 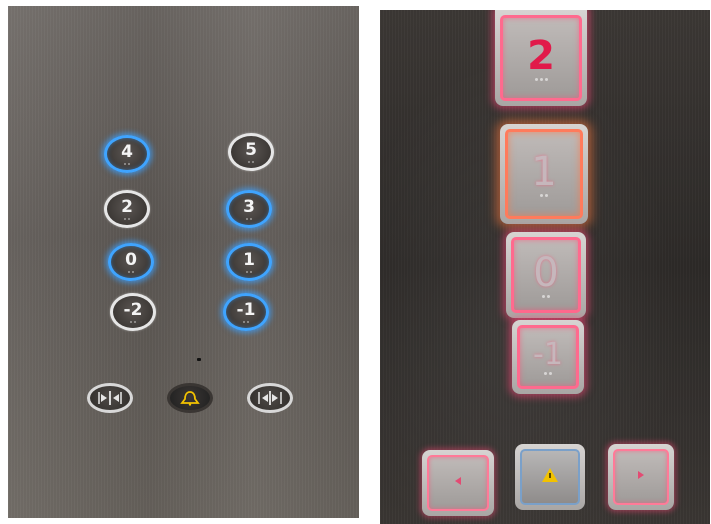 I want to click on floor-label: 3, so click(x=249, y=206).